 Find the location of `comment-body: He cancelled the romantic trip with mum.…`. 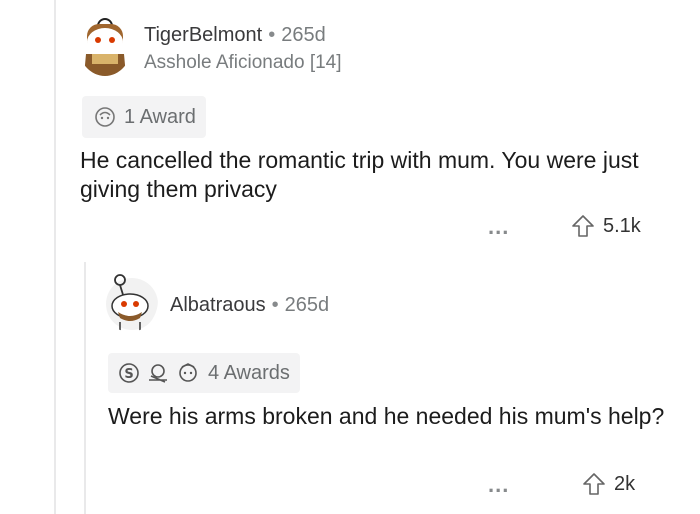

comment-body: He cancelled the romantic trip with mum.… is located at coordinates (359, 174).